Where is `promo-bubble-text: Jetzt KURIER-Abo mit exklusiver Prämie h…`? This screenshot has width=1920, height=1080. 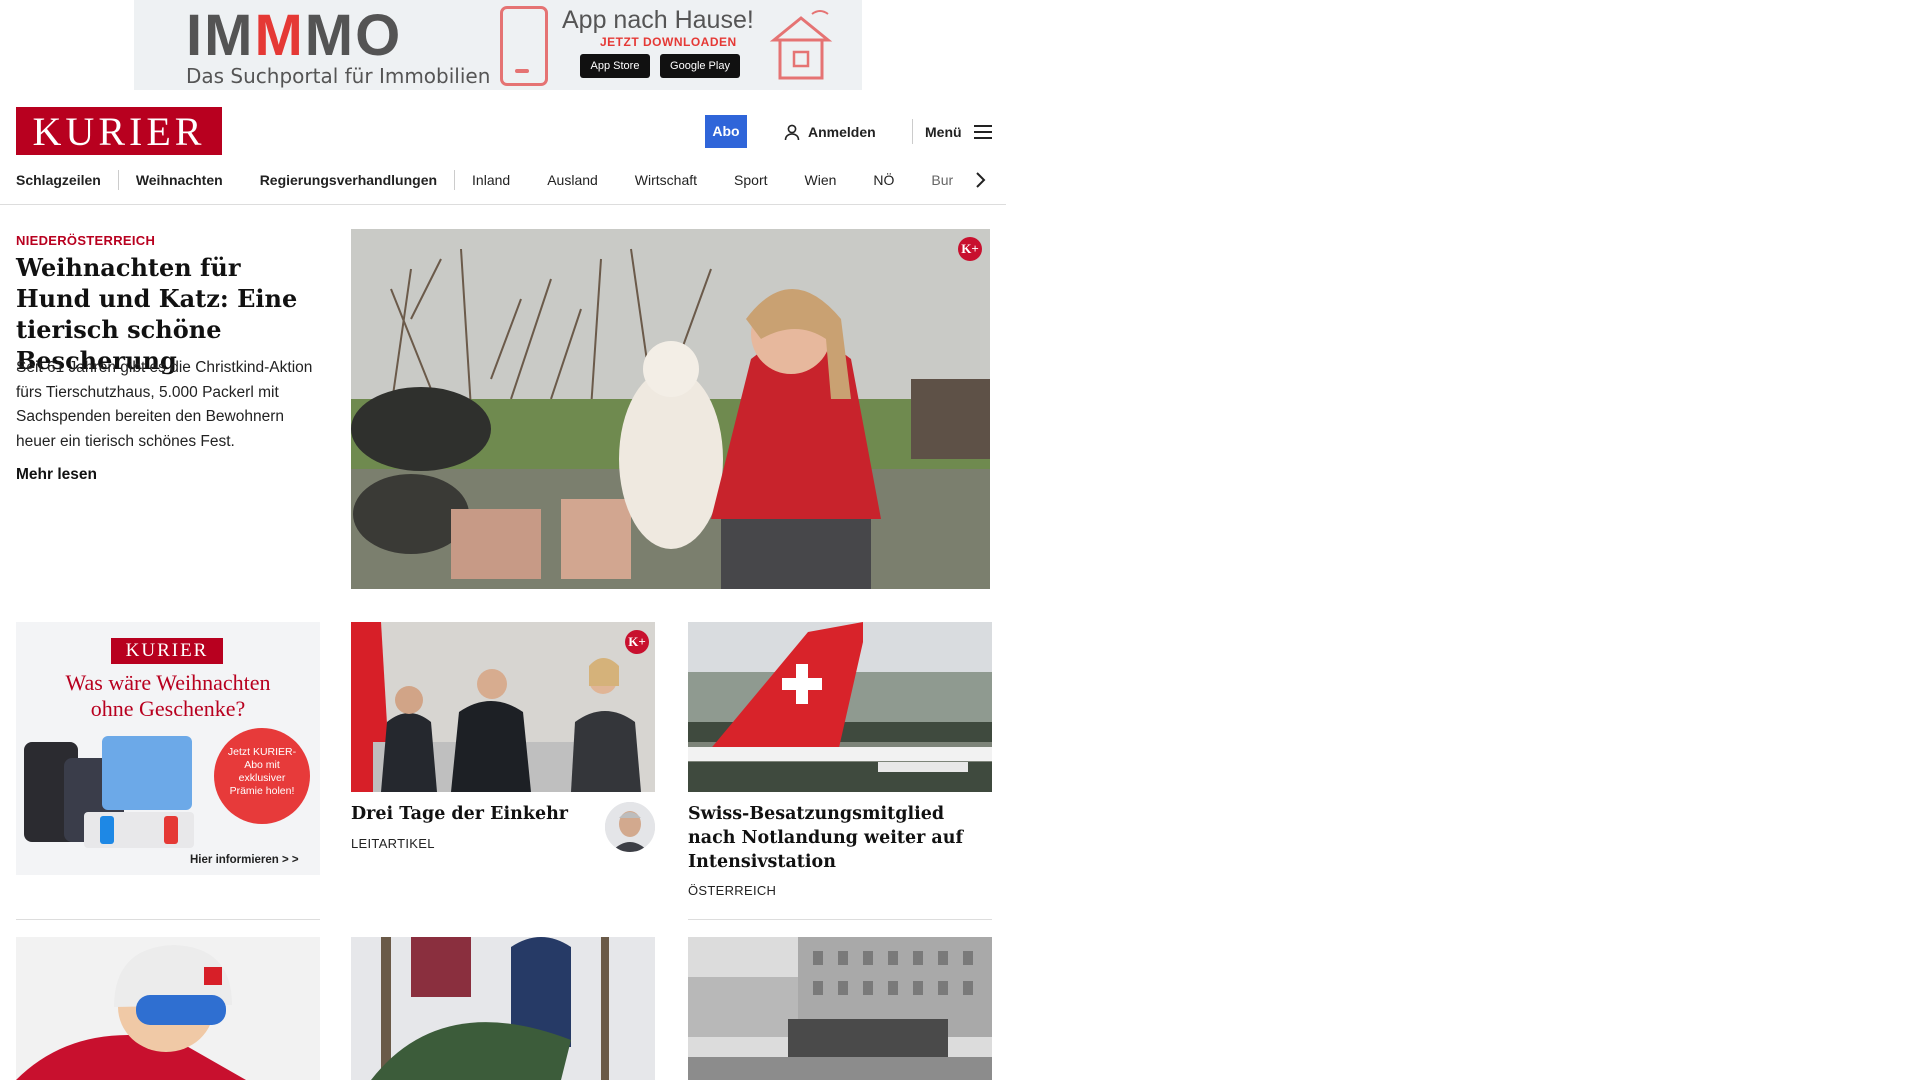
promo-bubble-text: Jetzt KURIER-Abo mit exklusiver Prämie h… is located at coordinates (262, 771).